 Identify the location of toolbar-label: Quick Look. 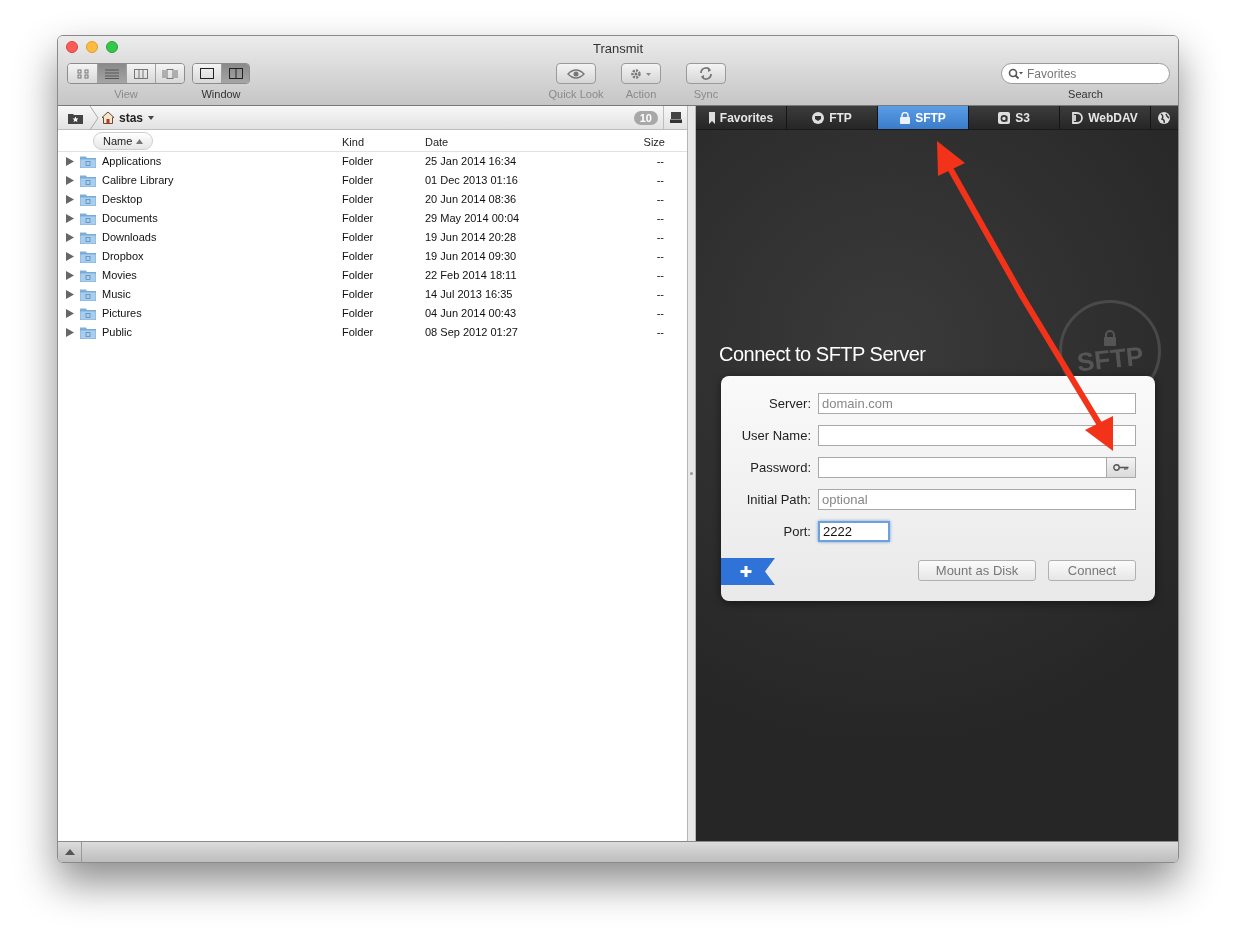
(576, 94).